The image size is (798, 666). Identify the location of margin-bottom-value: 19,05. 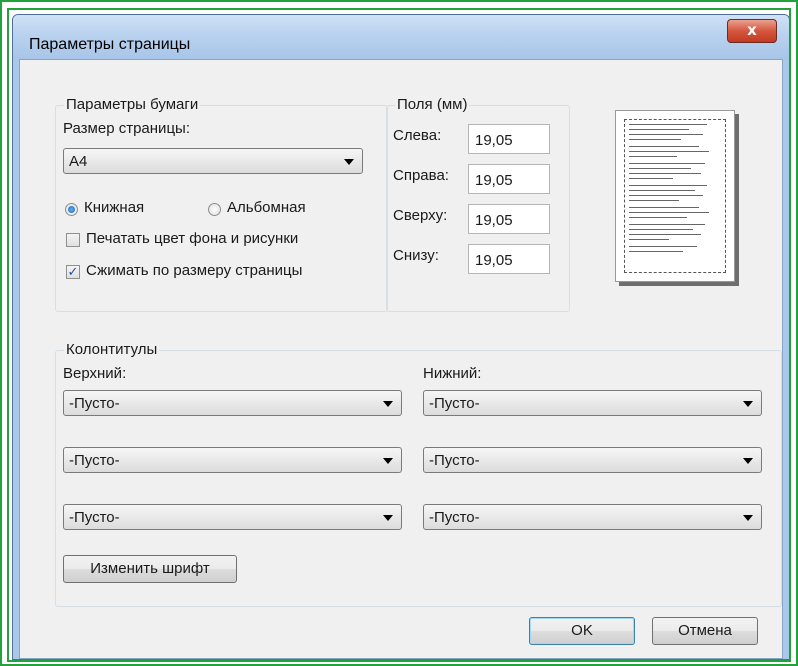
(494, 260).